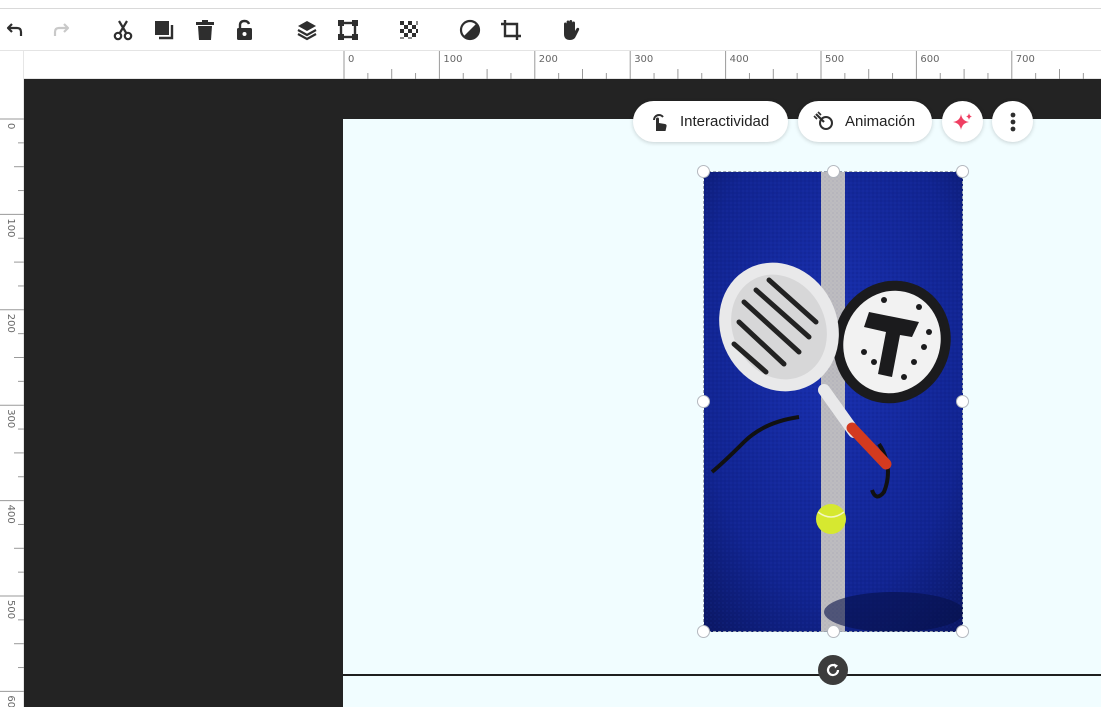 Image resolution: width=1101 pixels, height=707 pixels. I want to click on interactivity-label: Interactividad, so click(725, 121).